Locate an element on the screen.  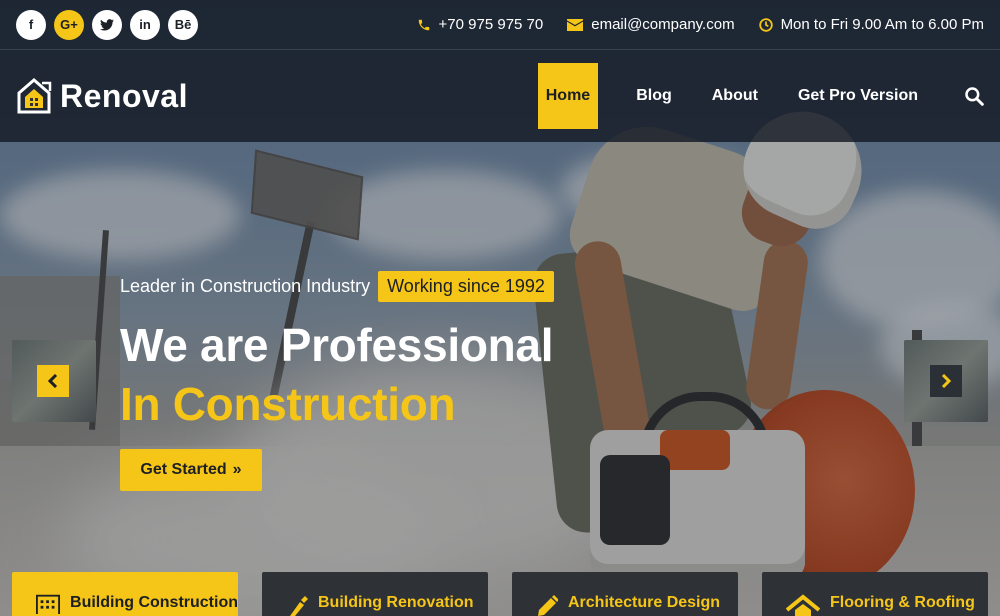
since-badge: Working since 1992 is located at coordinates (466, 286).